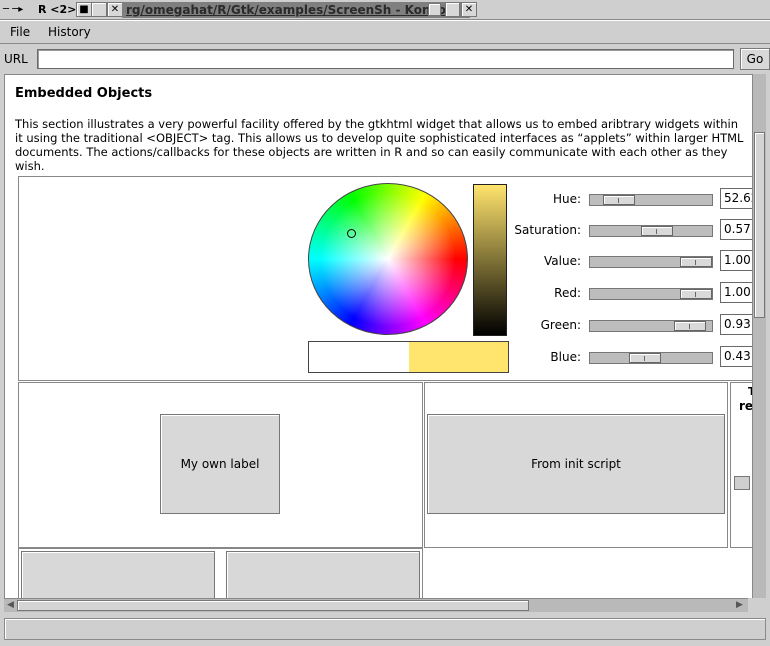  I want to click on hue-row: Hue: 52.62, so click(630, 199).